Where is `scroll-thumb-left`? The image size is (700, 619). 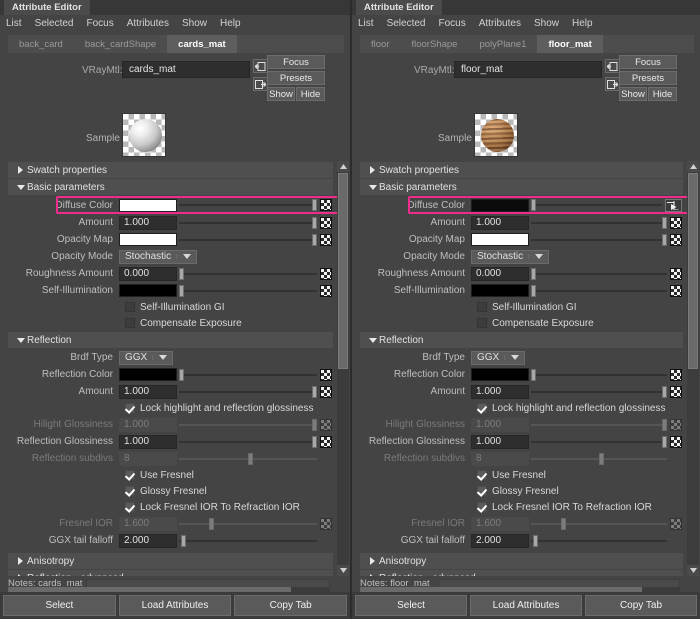 scroll-thumb-left is located at coordinates (343, 271).